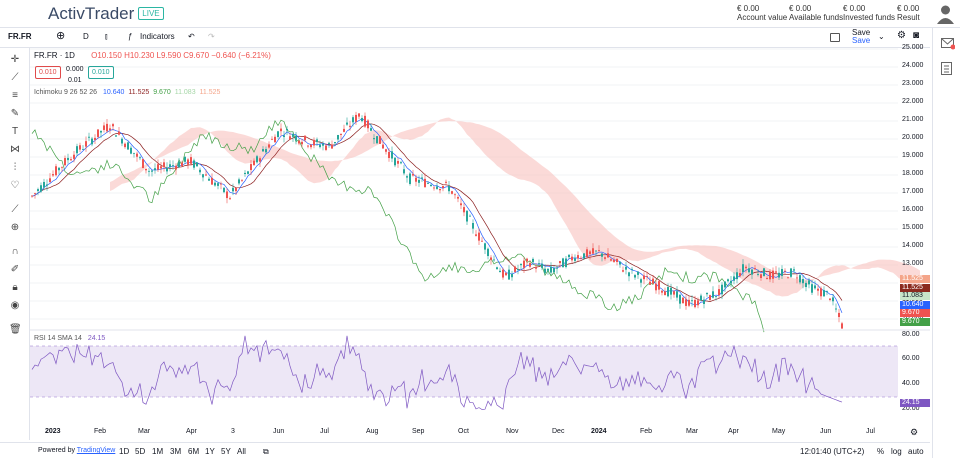  What do you see at coordinates (880, 451) in the screenshot?
I see `percent-toggle: %` at bounding box center [880, 451].